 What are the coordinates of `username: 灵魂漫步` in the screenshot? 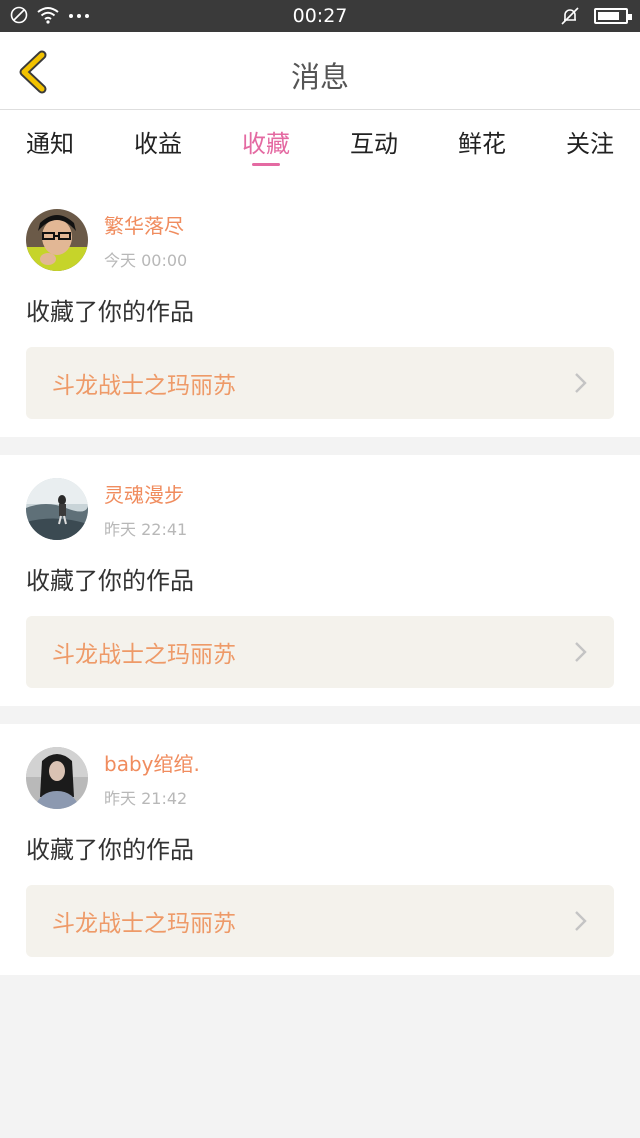 It's located at (145, 493).